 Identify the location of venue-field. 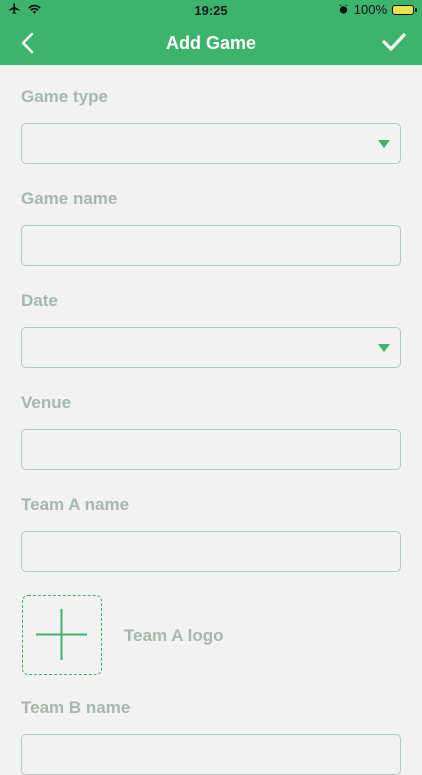
(211, 449).